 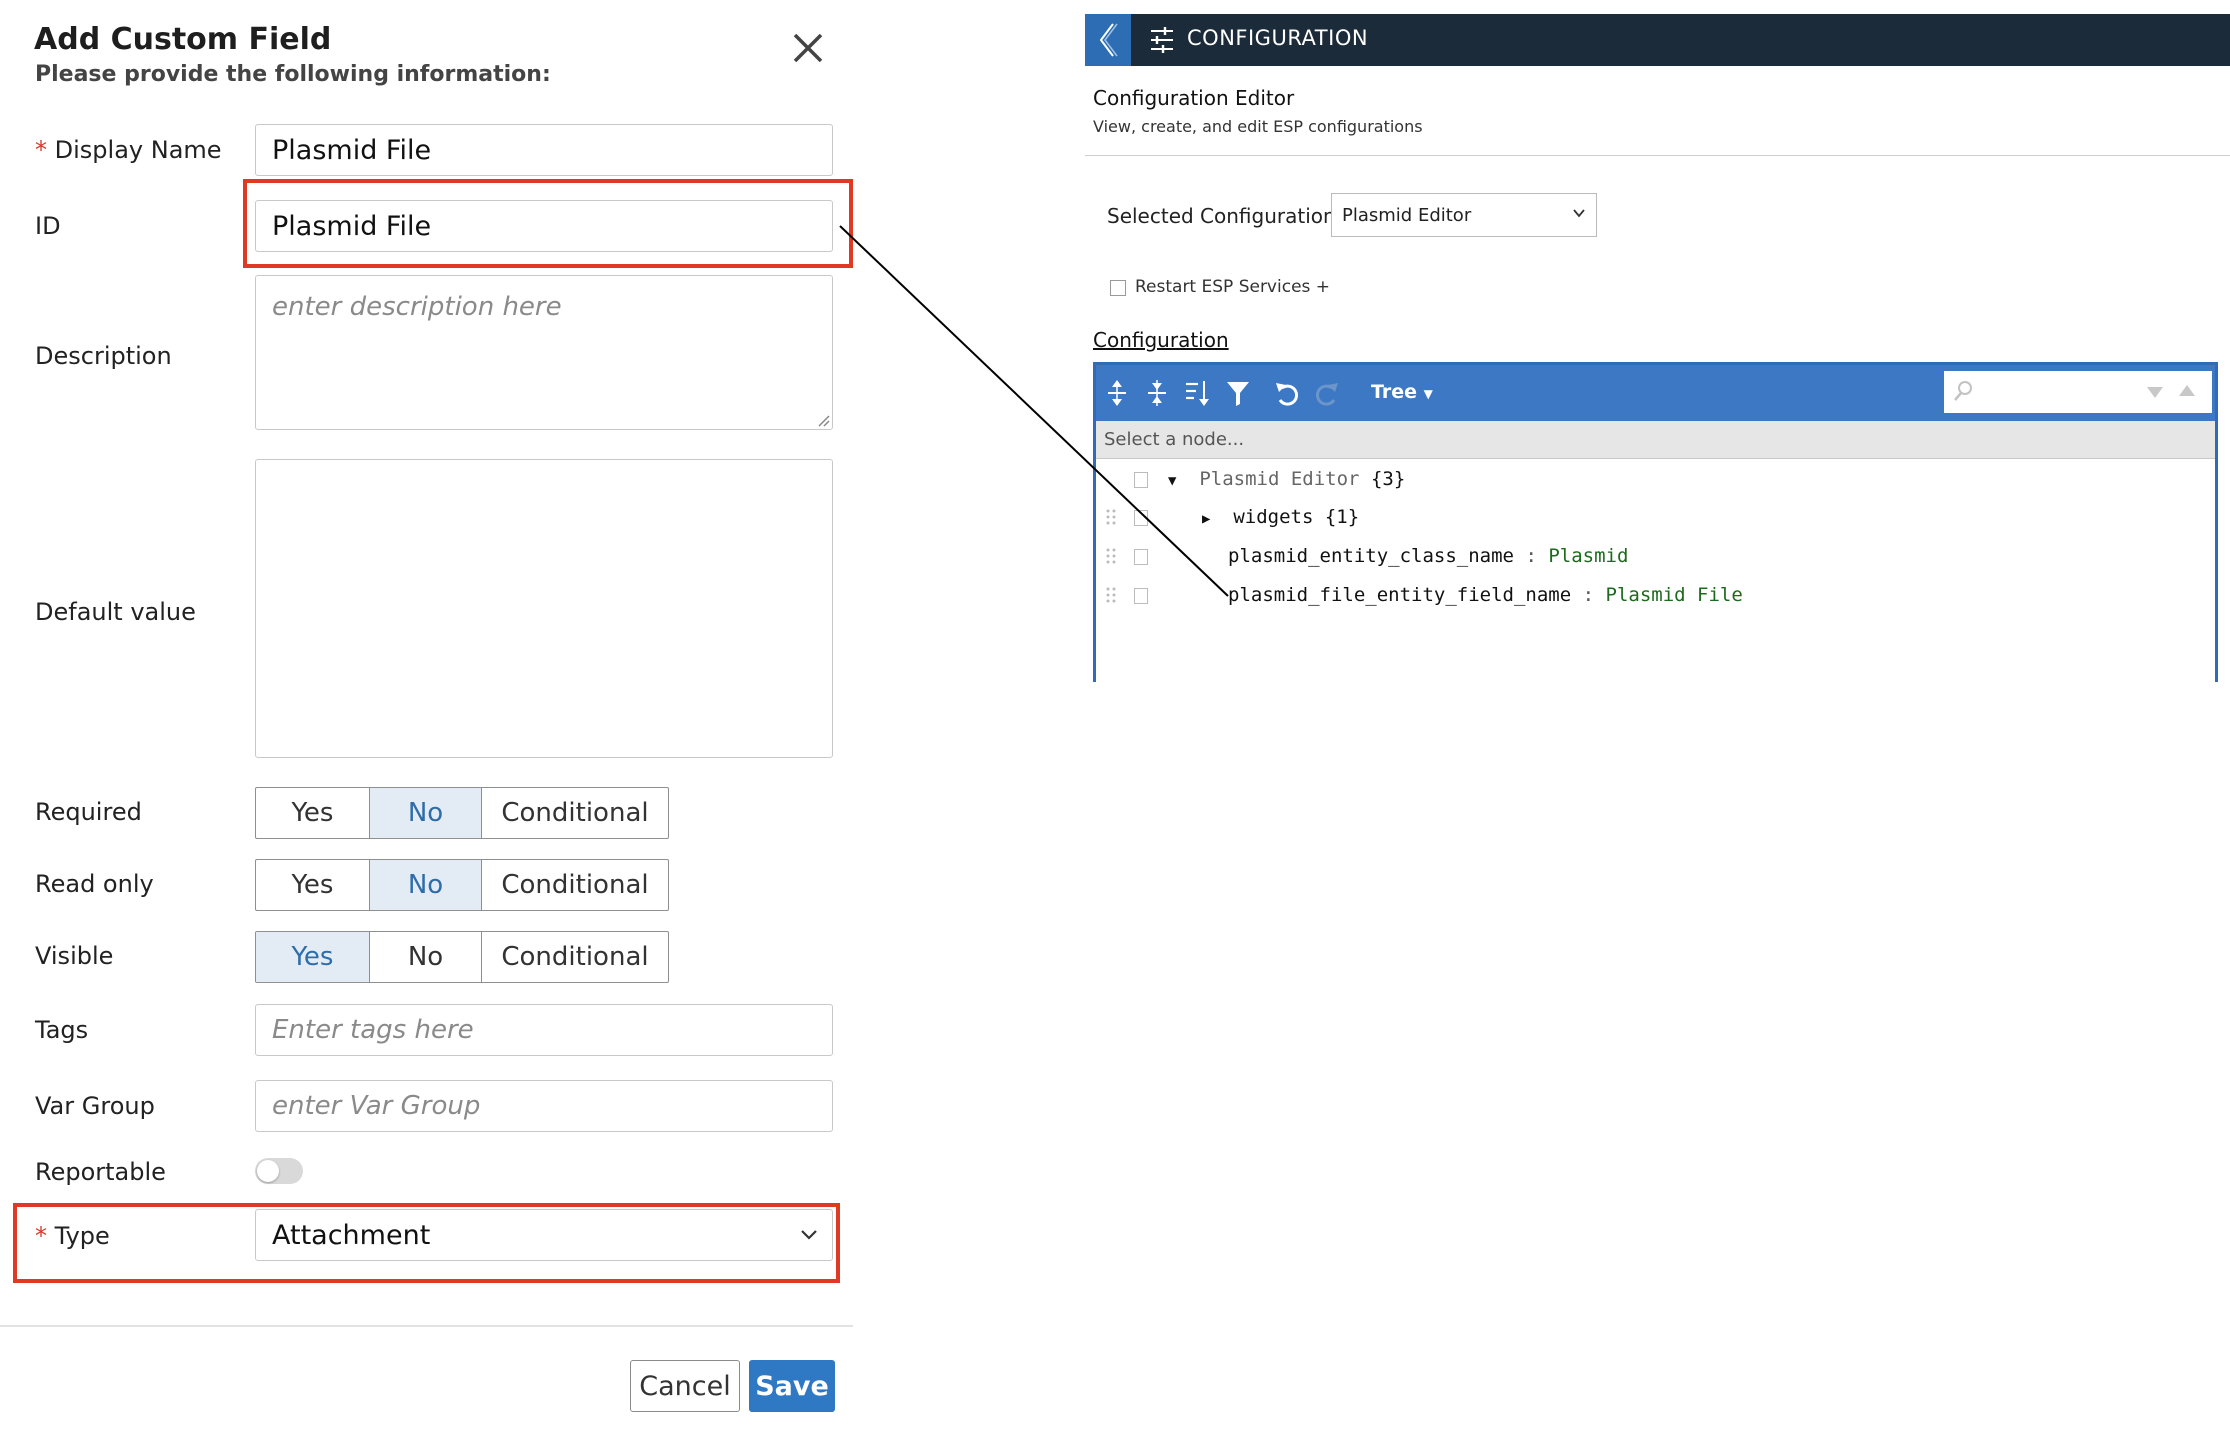 I want to click on dialog-title: Add Custom Field, so click(x=183, y=39).